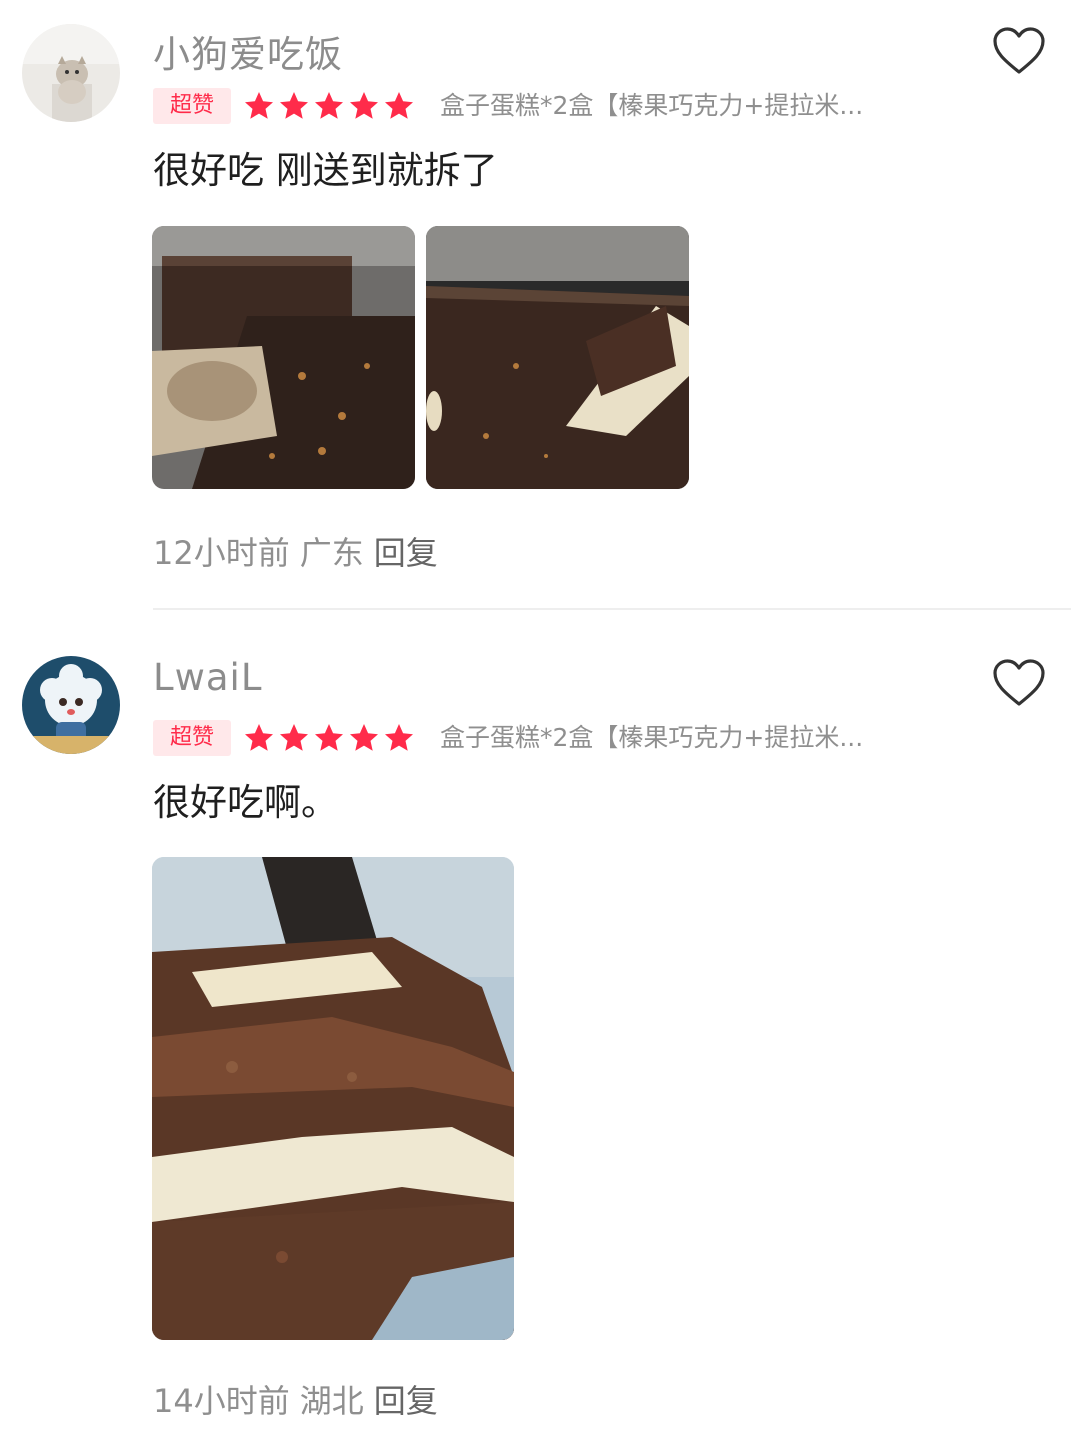 This screenshot has width=1080, height=1440. What do you see at coordinates (248, 51) in the screenshot?
I see `username: 小狗爱吃饭` at bounding box center [248, 51].